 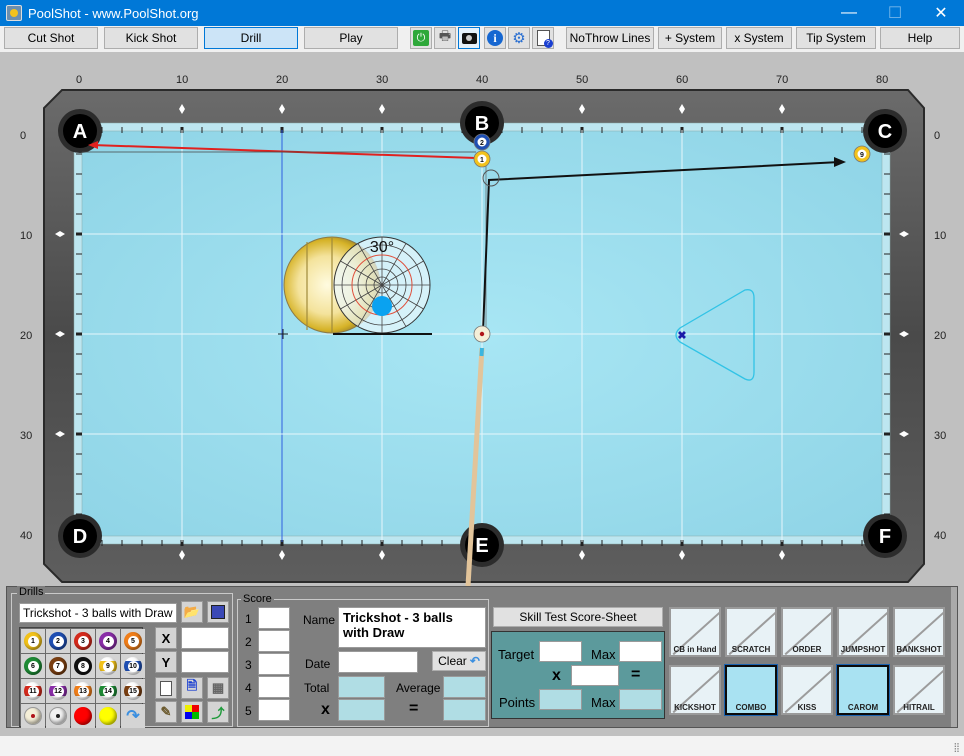 What do you see at coordinates (640, 651) in the screenshot?
I see `max-input` at bounding box center [640, 651].